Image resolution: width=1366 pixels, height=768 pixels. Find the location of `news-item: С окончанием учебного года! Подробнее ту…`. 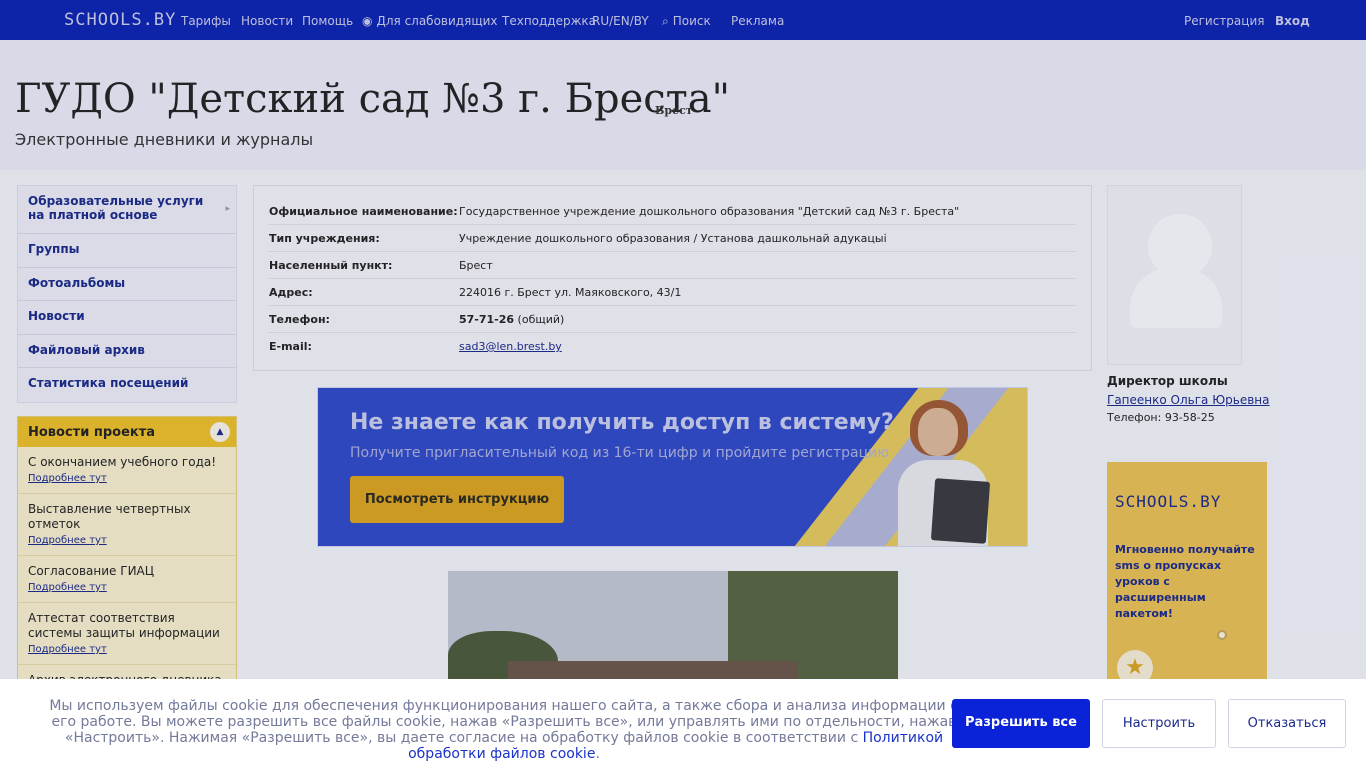

news-item: С окончанием учебного года! Подробнее ту… is located at coordinates (127, 470).